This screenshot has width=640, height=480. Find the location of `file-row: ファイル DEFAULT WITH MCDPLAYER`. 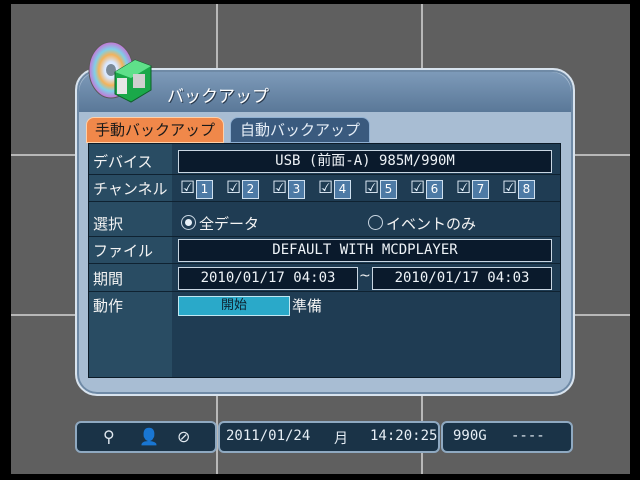

file-row: ファイル DEFAULT WITH MCDPLAYER is located at coordinates (324, 250).